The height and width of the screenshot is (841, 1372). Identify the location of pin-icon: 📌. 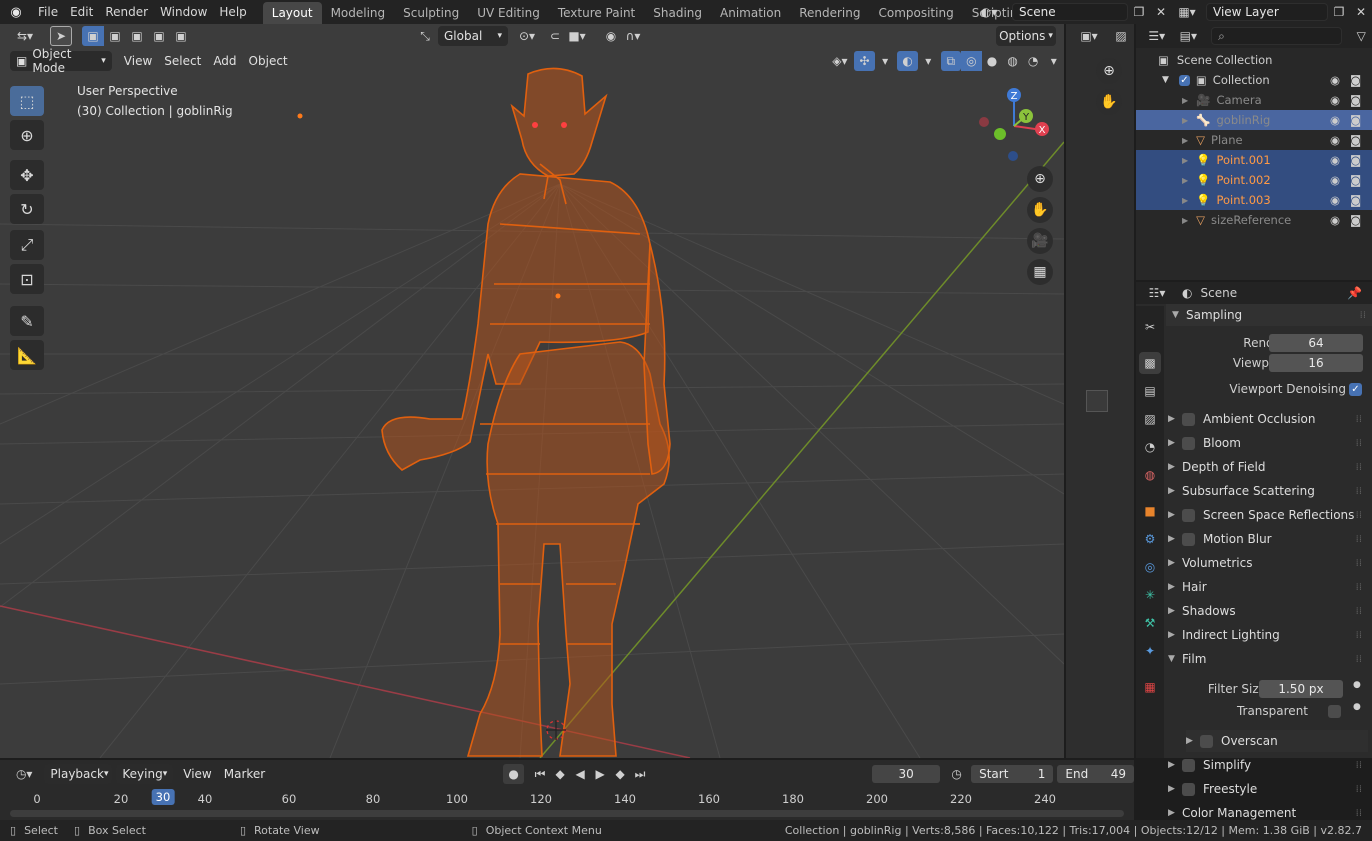
(1354, 293).